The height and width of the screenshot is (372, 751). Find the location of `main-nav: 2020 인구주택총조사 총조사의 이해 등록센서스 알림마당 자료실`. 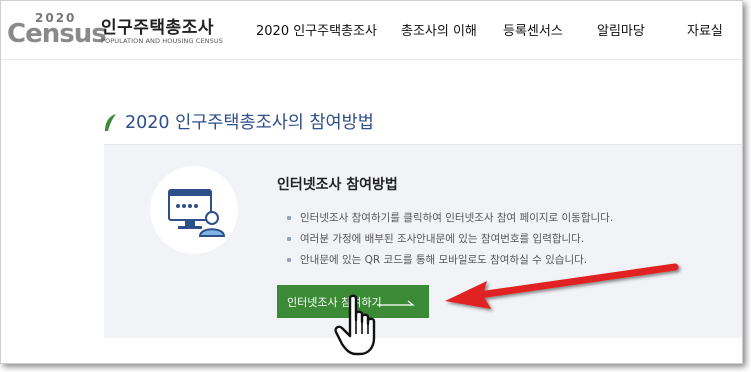

main-nav: 2020 인구주택총조사 총조사의 이해 등록센서스 알림마당 자료실 is located at coordinates (371, 30).